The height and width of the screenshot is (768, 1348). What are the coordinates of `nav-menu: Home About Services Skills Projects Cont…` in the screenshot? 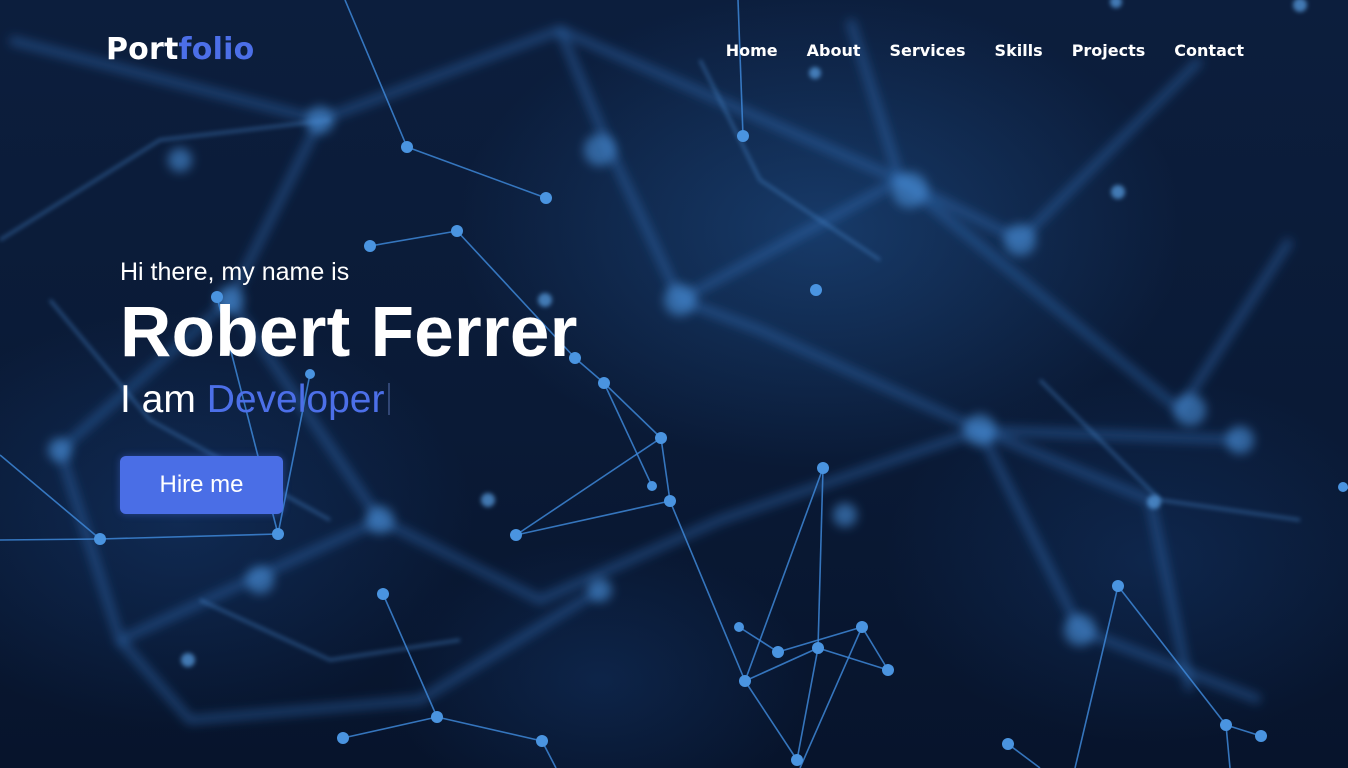 It's located at (985, 51).